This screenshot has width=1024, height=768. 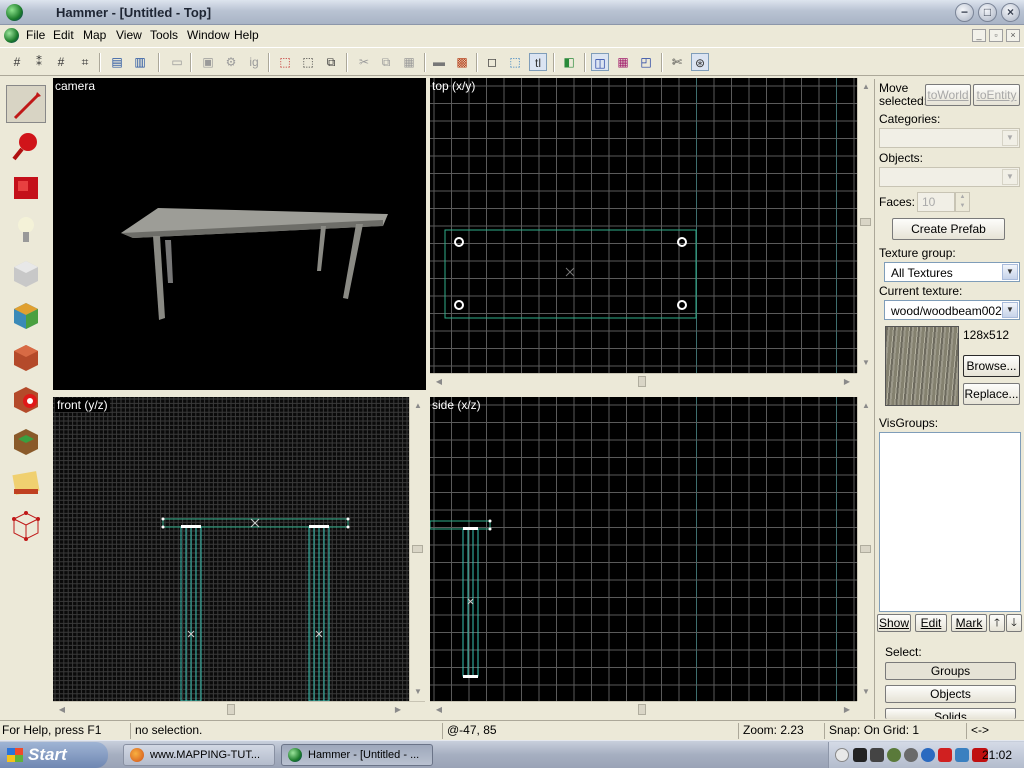 I want to click on flat-shade-icon: ▬, so click(x=439, y=62).